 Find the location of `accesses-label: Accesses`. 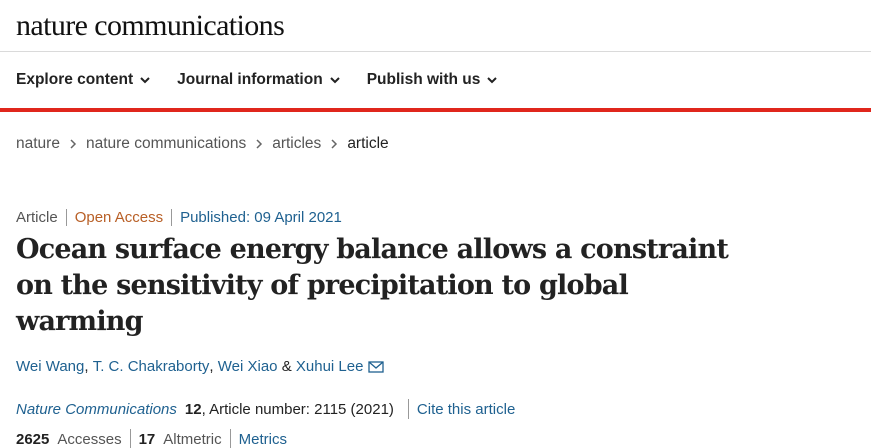

accesses-label: Accesses is located at coordinates (89, 439).